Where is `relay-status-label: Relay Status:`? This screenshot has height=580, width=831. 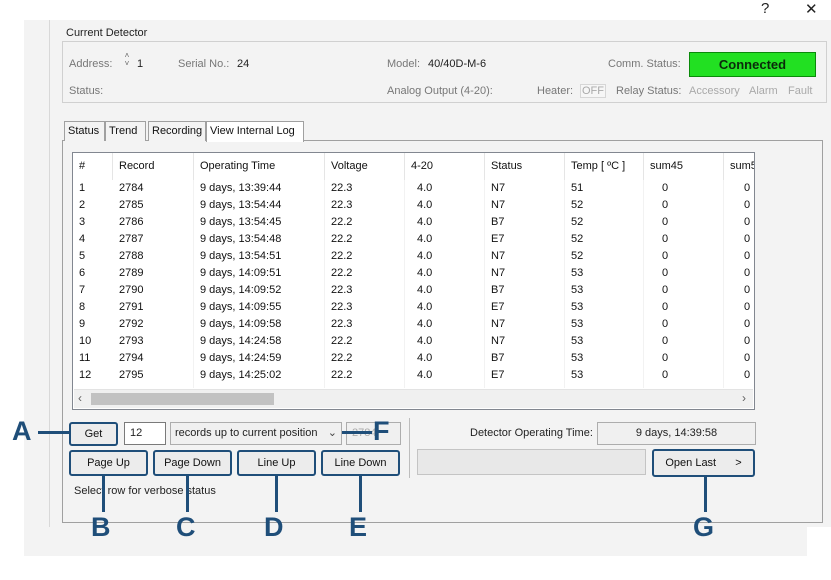 relay-status-label: Relay Status: is located at coordinates (649, 91).